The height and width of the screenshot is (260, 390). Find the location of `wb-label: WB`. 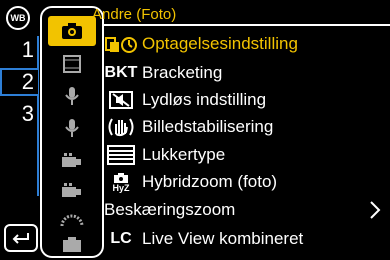

wb-label: WB is located at coordinates (18, 18).